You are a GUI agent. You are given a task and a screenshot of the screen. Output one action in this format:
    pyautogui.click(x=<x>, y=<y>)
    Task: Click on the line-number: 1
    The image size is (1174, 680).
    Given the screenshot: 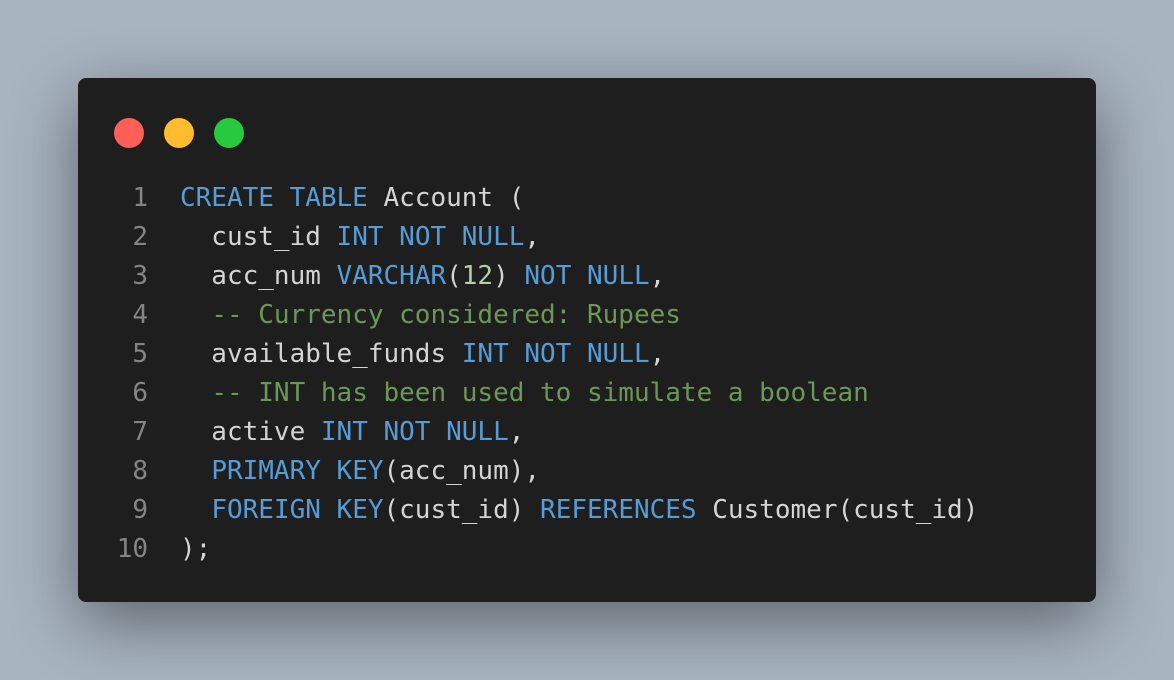 What is the action you would take?
    pyautogui.click(x=140, y=198)
    